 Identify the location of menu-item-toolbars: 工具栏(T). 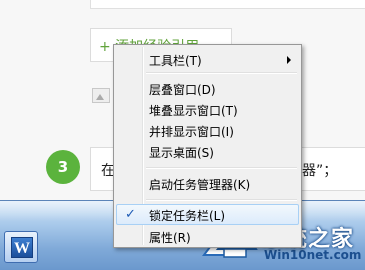
(207, 59).